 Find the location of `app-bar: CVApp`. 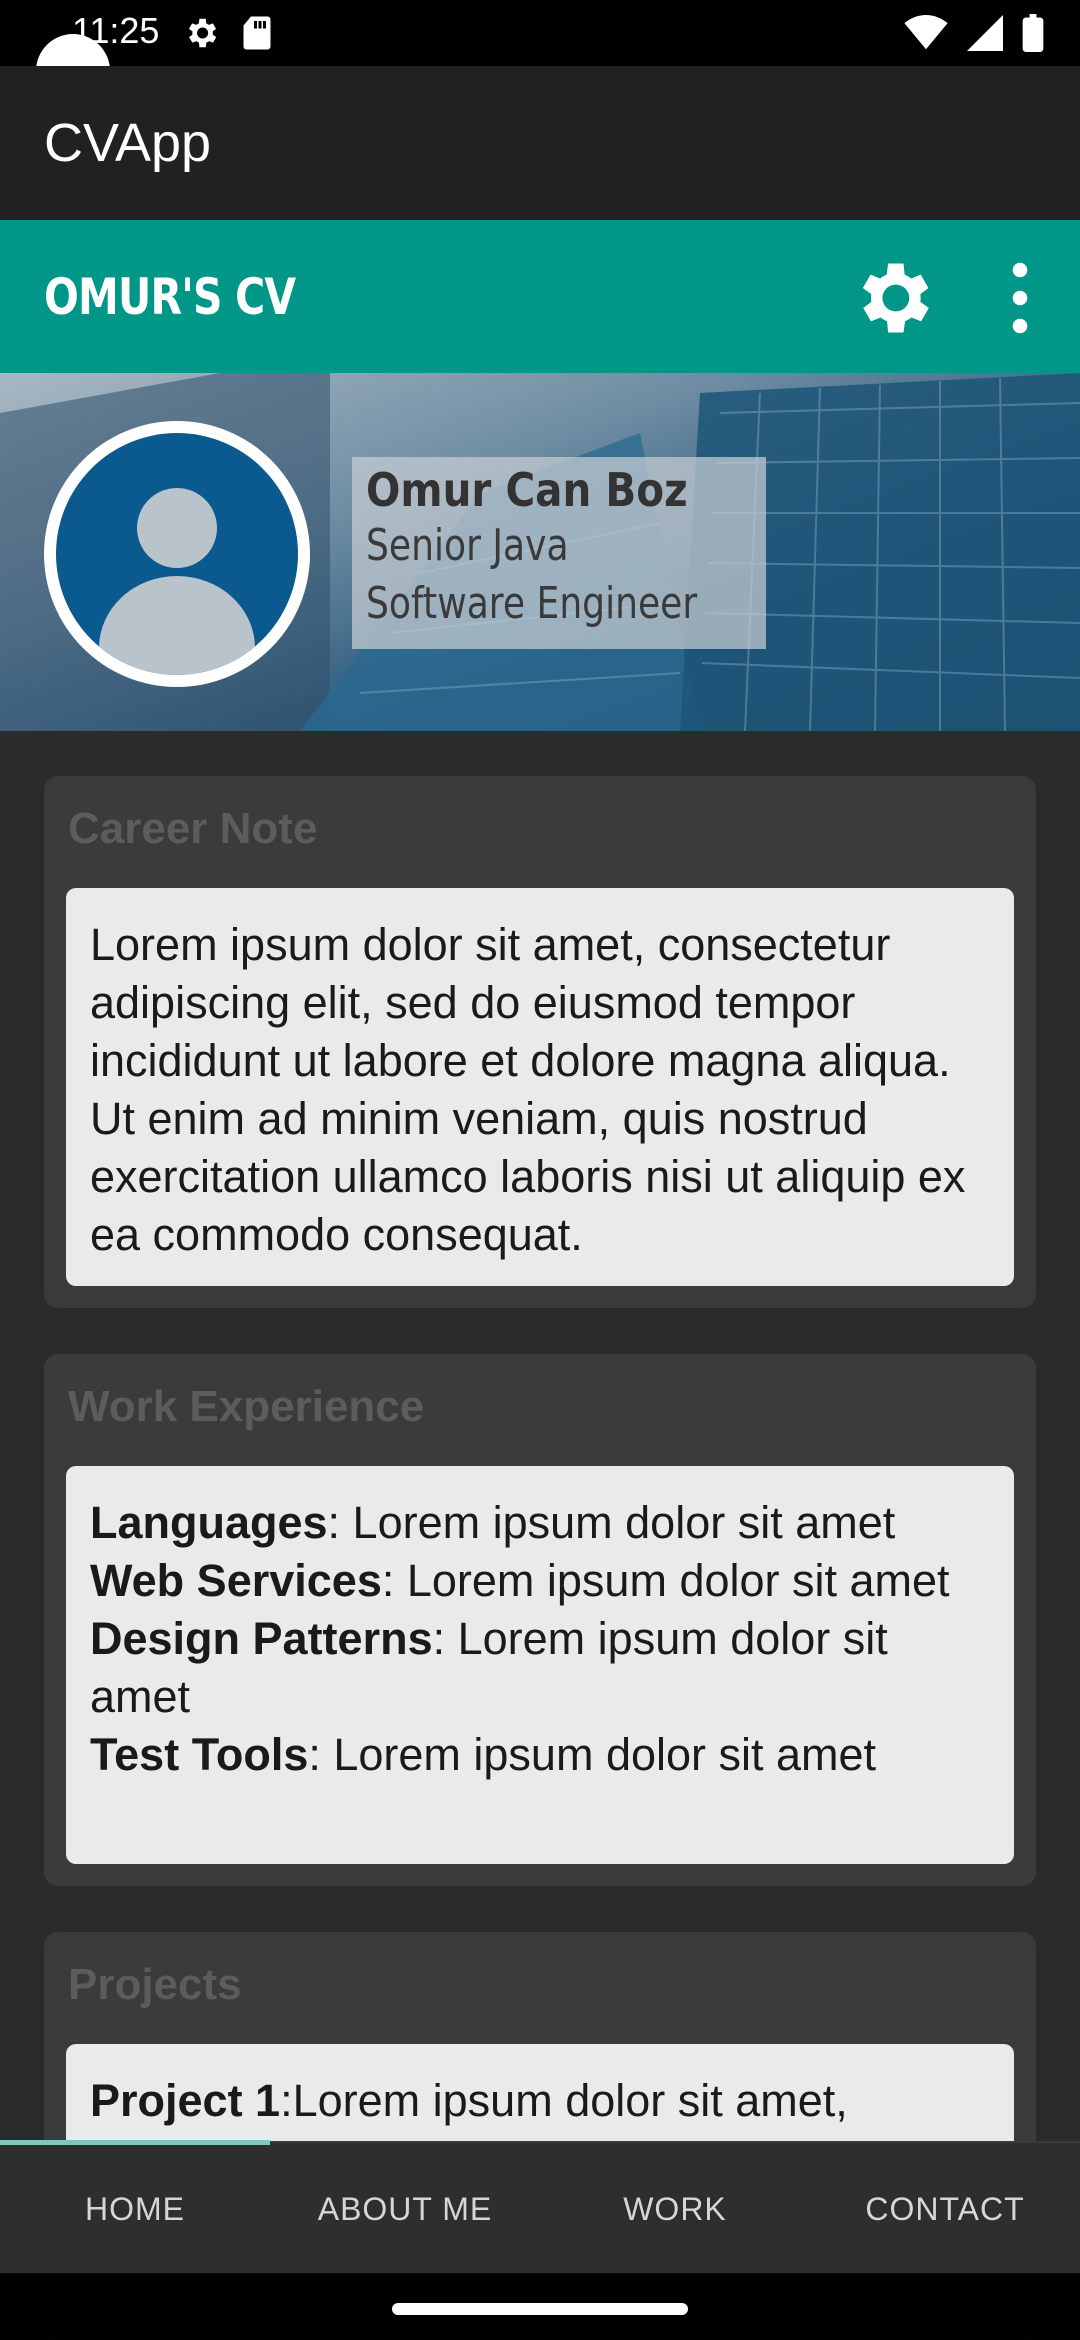

app-bar: CVApp is located at coordinates (540, 143).